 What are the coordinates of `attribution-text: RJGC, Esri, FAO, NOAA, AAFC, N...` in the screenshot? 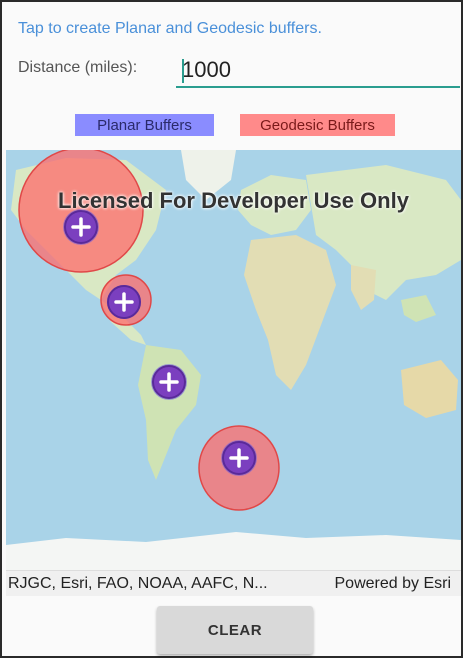 It's located at (138, 584).